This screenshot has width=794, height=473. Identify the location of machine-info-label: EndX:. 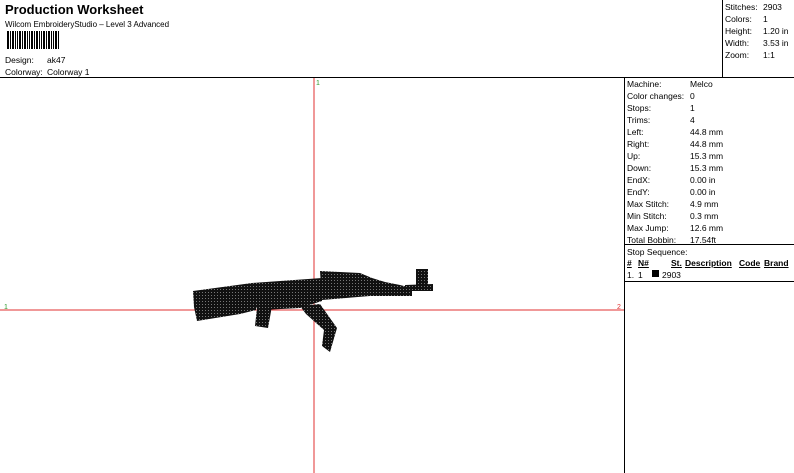
(639, 180).